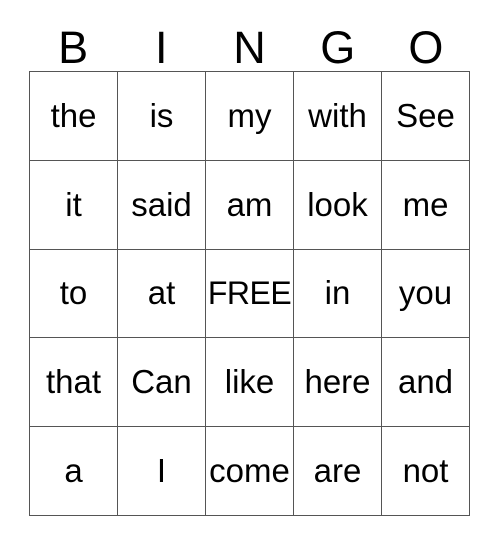 This screenshot has height=544, width=500. I want to click on bingo-cell-label: you, so click(425, 293).